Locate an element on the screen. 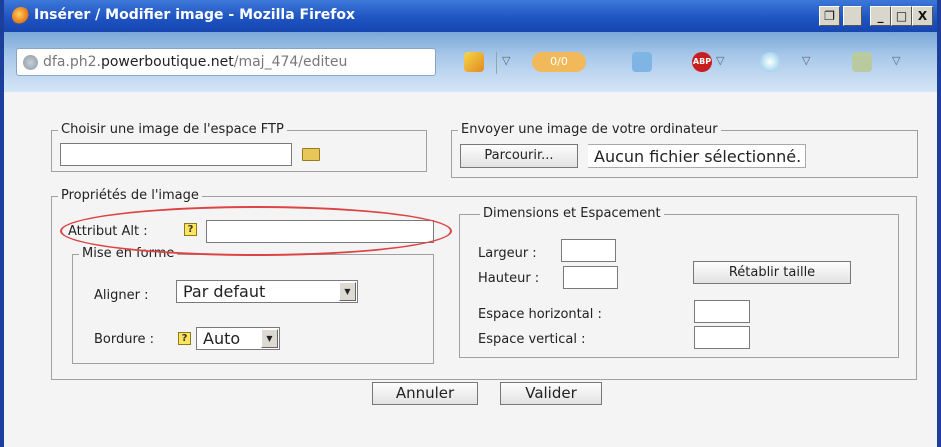  url-prefix: dfa.ph2. is located at coordinates (72, 62).